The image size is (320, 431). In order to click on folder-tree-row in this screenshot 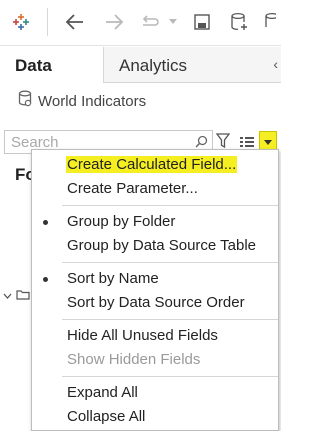, I will do `click(16, 296)`.